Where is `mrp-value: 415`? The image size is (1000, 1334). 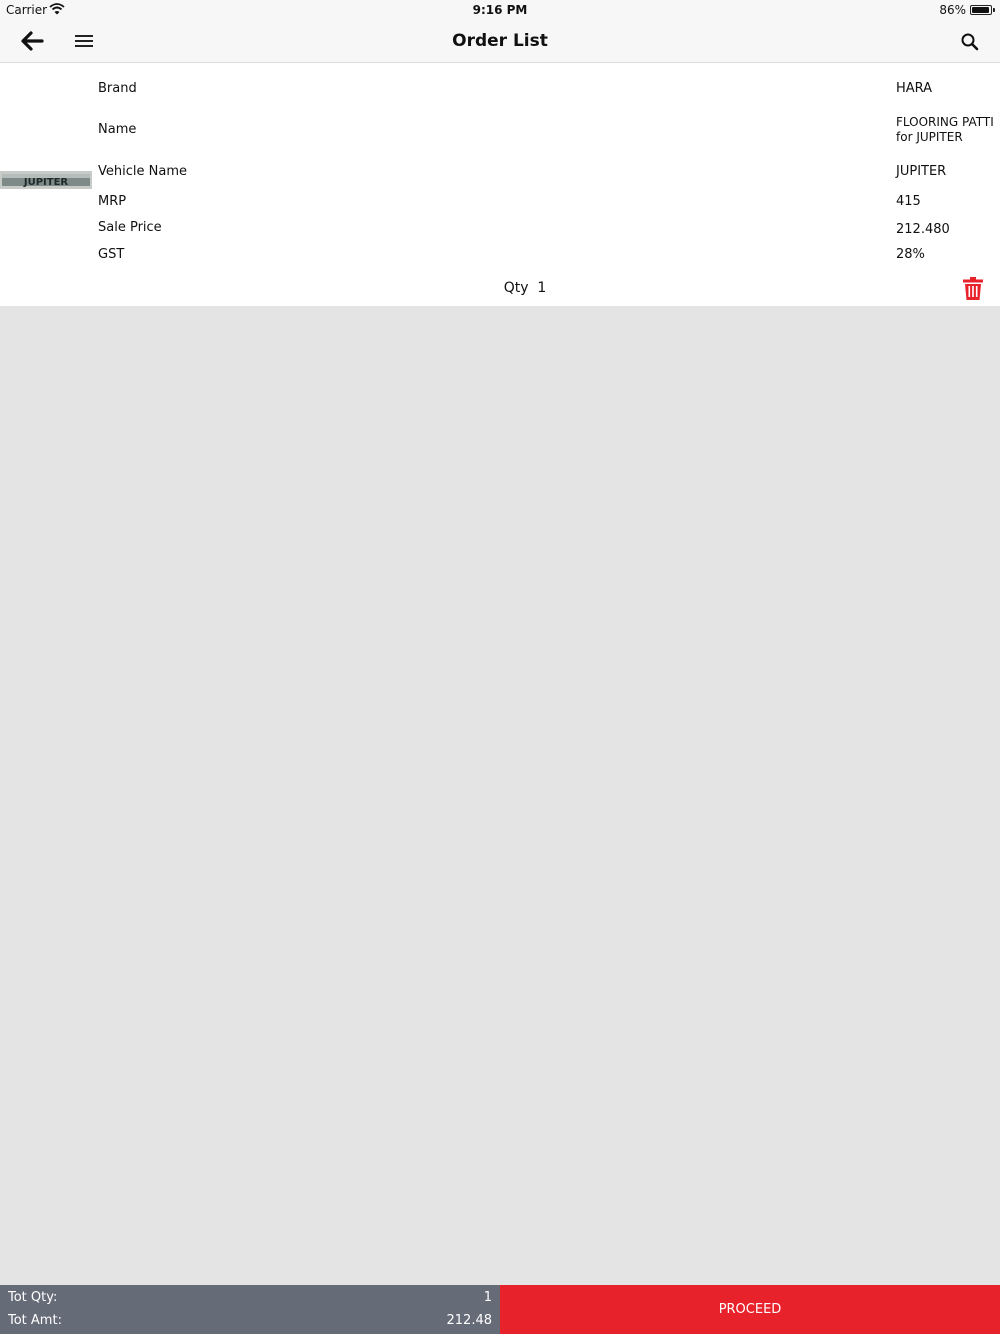
mrp-value: 415 is located at coordinates (908, 201).